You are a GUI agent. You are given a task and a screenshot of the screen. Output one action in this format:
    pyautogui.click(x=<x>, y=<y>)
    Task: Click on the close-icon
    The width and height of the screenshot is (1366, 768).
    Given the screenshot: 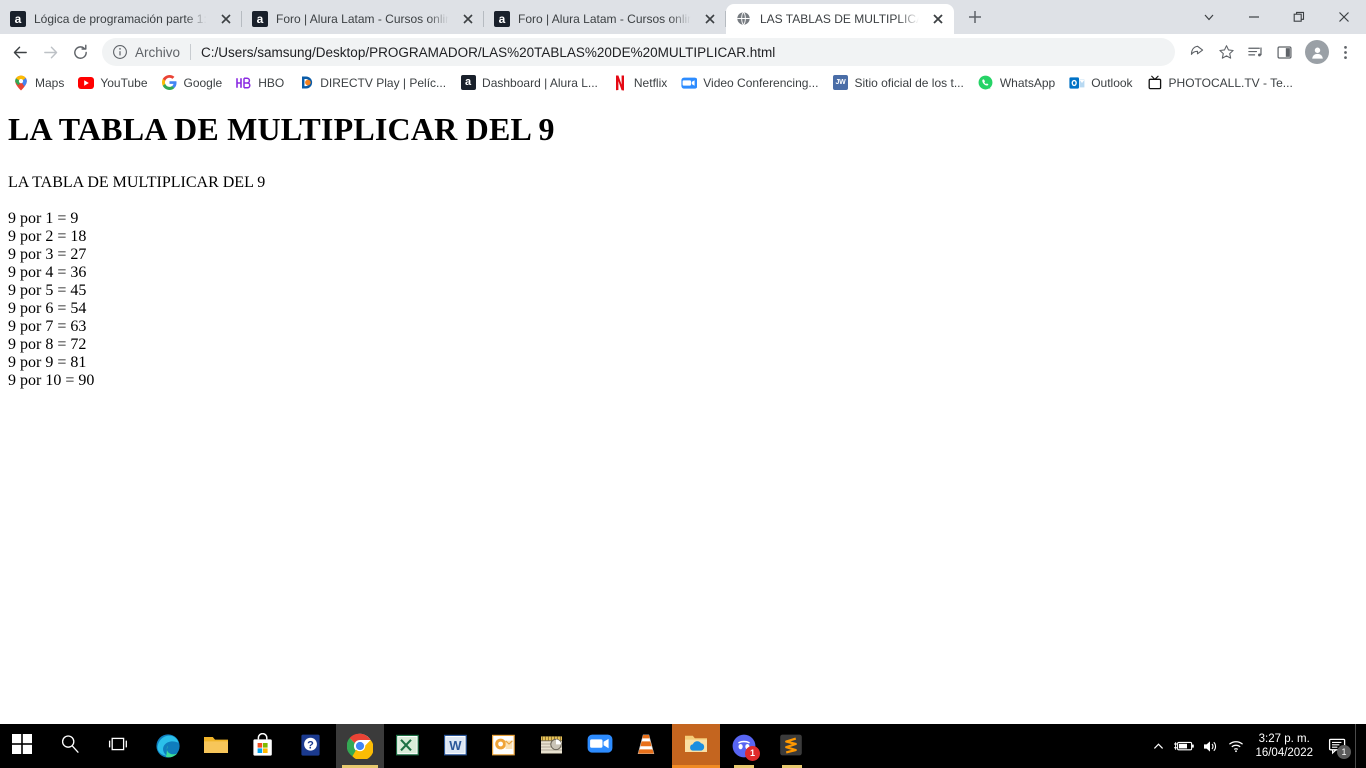 What is the action you would take?
    pyautogui.click(x=1343, y=17)
    